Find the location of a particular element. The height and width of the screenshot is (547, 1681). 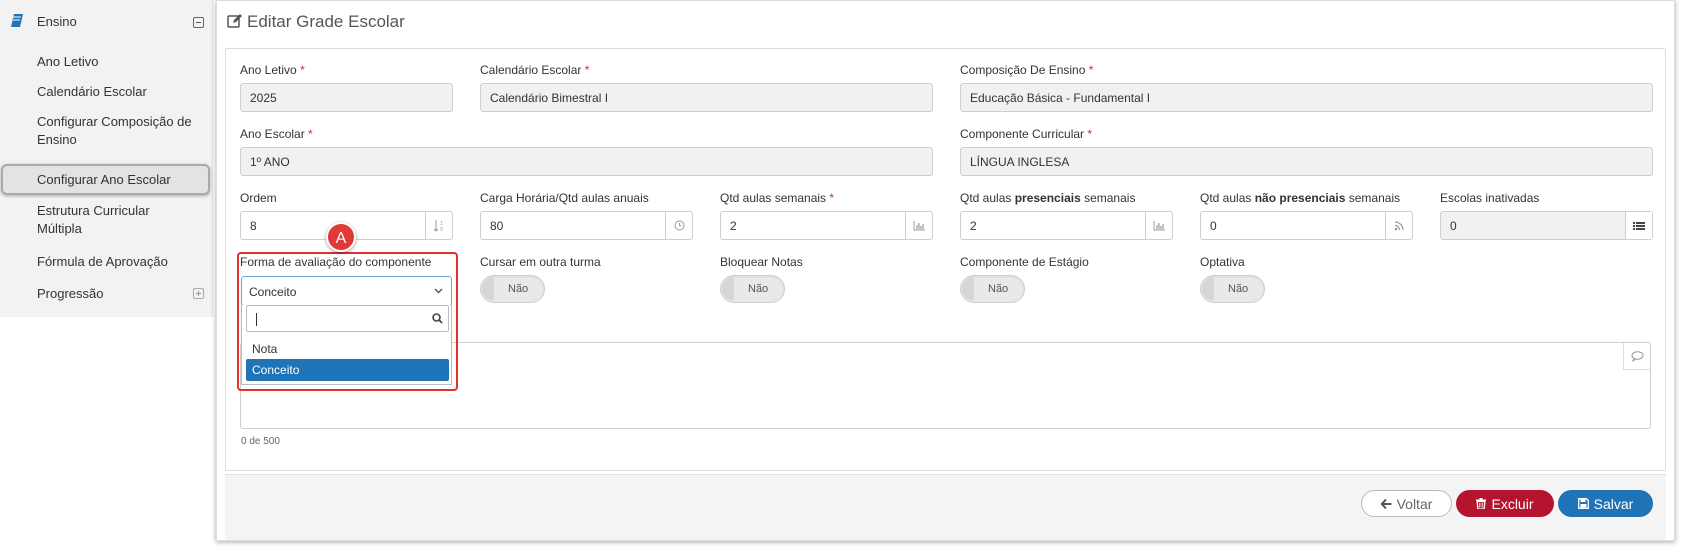

ano-letivo-label: Ano Letivo * is located at coordinates (272, 70).